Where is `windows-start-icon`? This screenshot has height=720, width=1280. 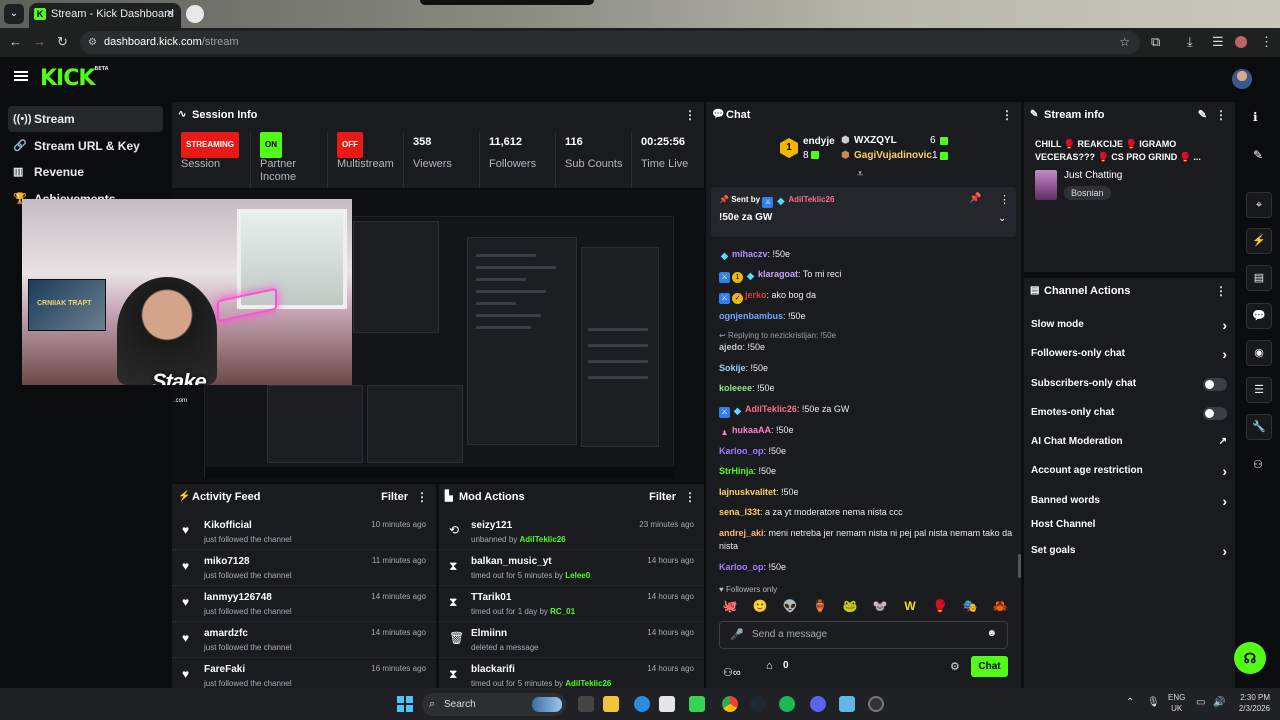 windows-start-icon is located at coordinates (405, 704).